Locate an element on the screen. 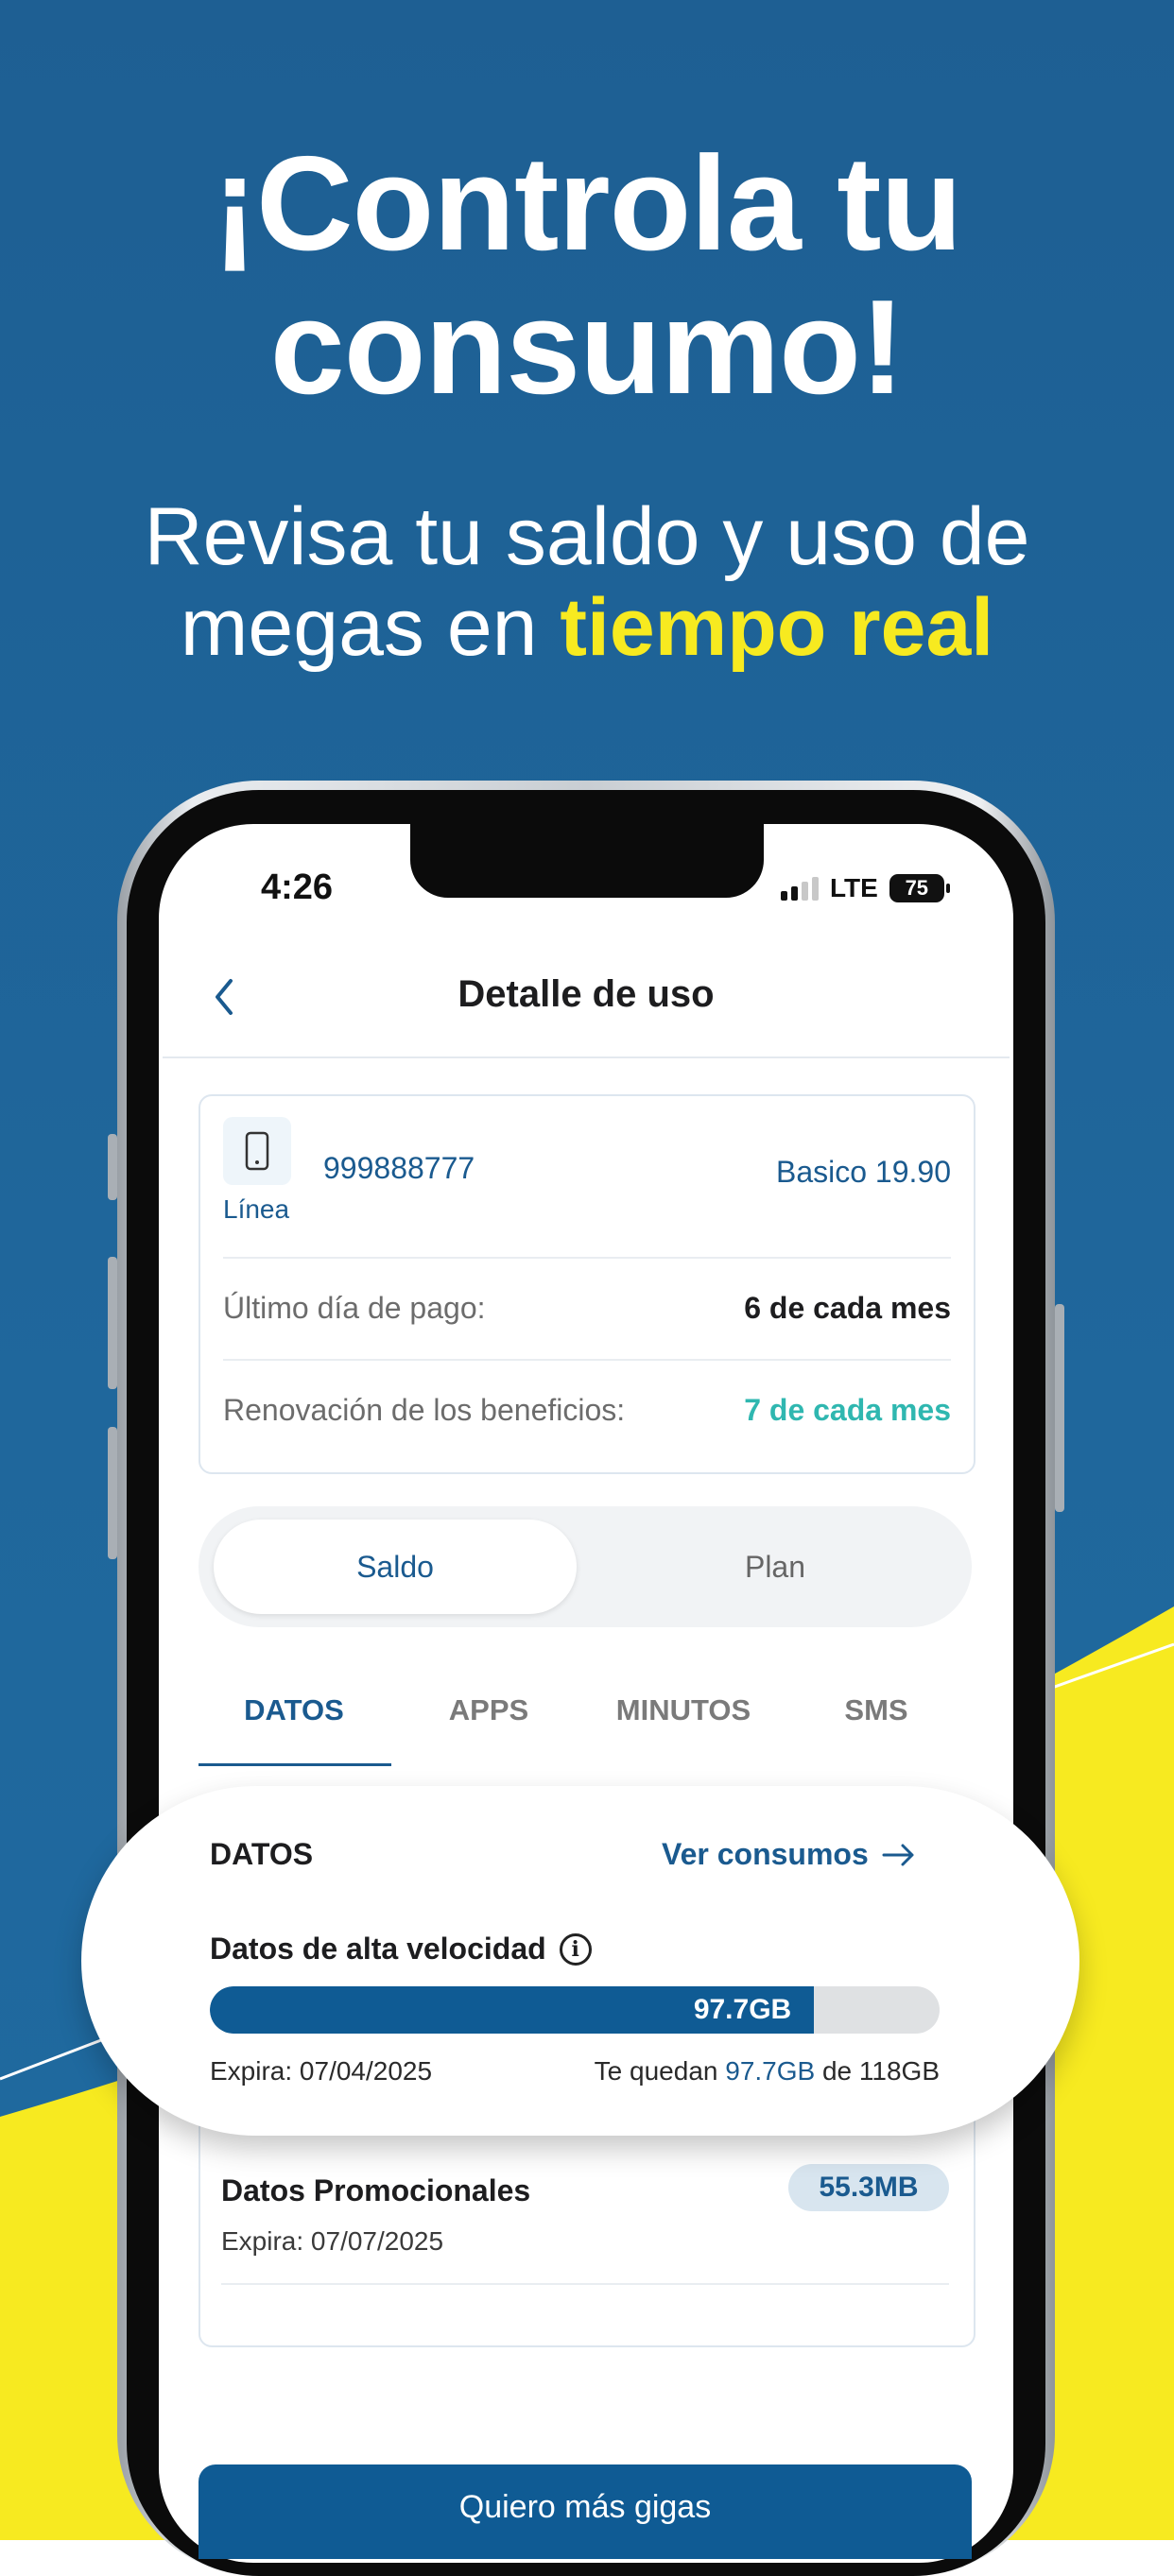  renewal-value: 7 de cada mes is located at coordinates (848, 1410).